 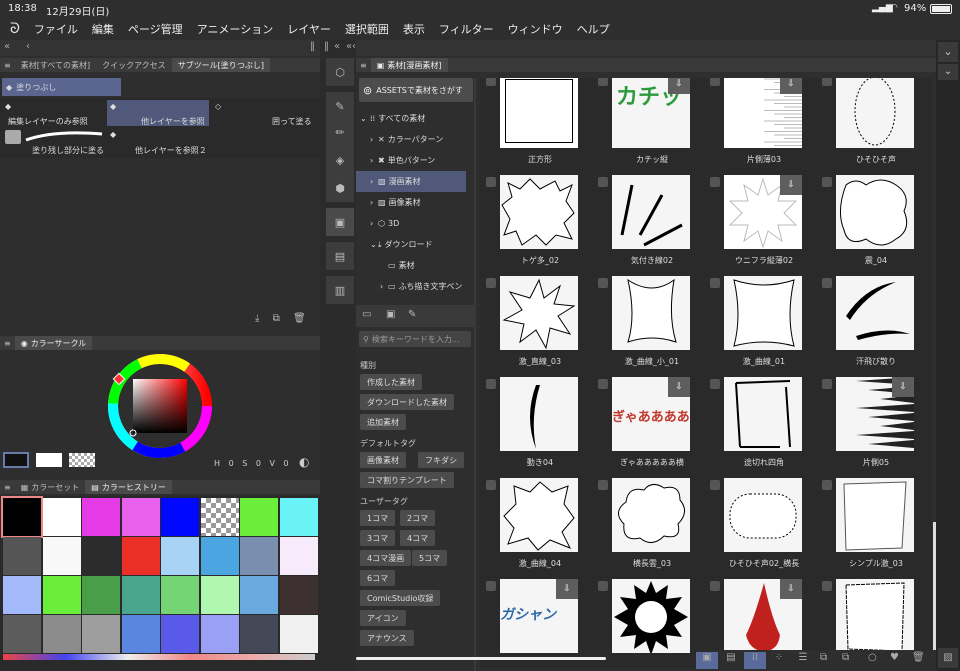 What do you see at coordinates (876, 427) in the screenshot?
I see `material-item: ⇩ 片側05` at bounding box center [876, 427].